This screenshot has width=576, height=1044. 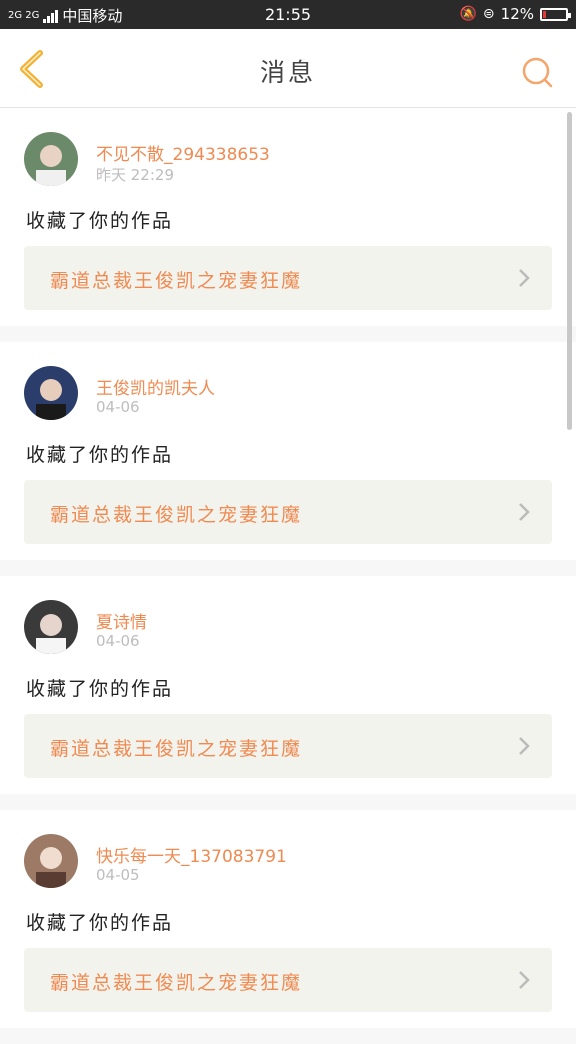 I want to click on status-right: 🔕 ⊜ 12%, so click(x=515, y=14).